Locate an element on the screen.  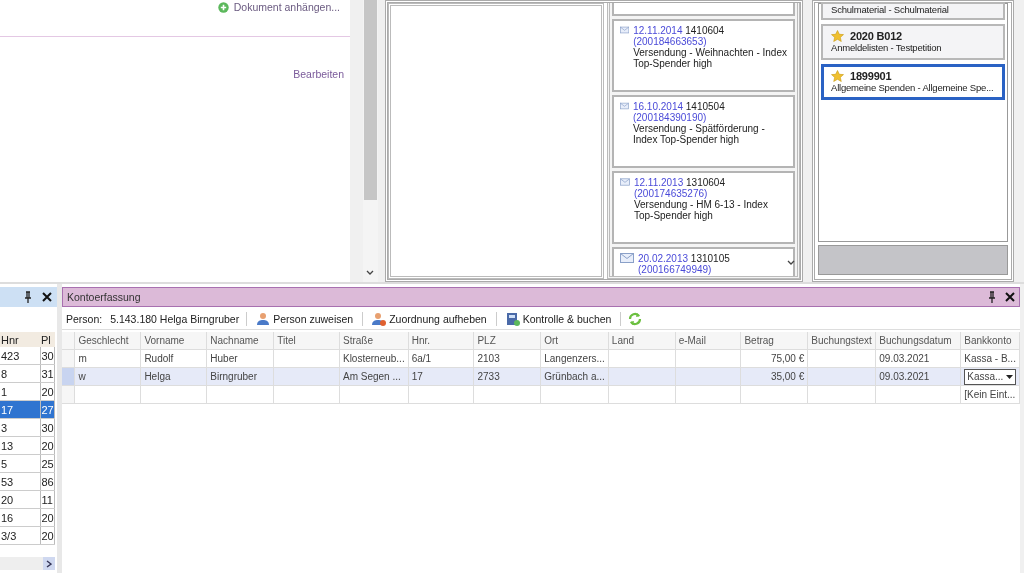
person-label: Person: is located at coordinates (84, 319).